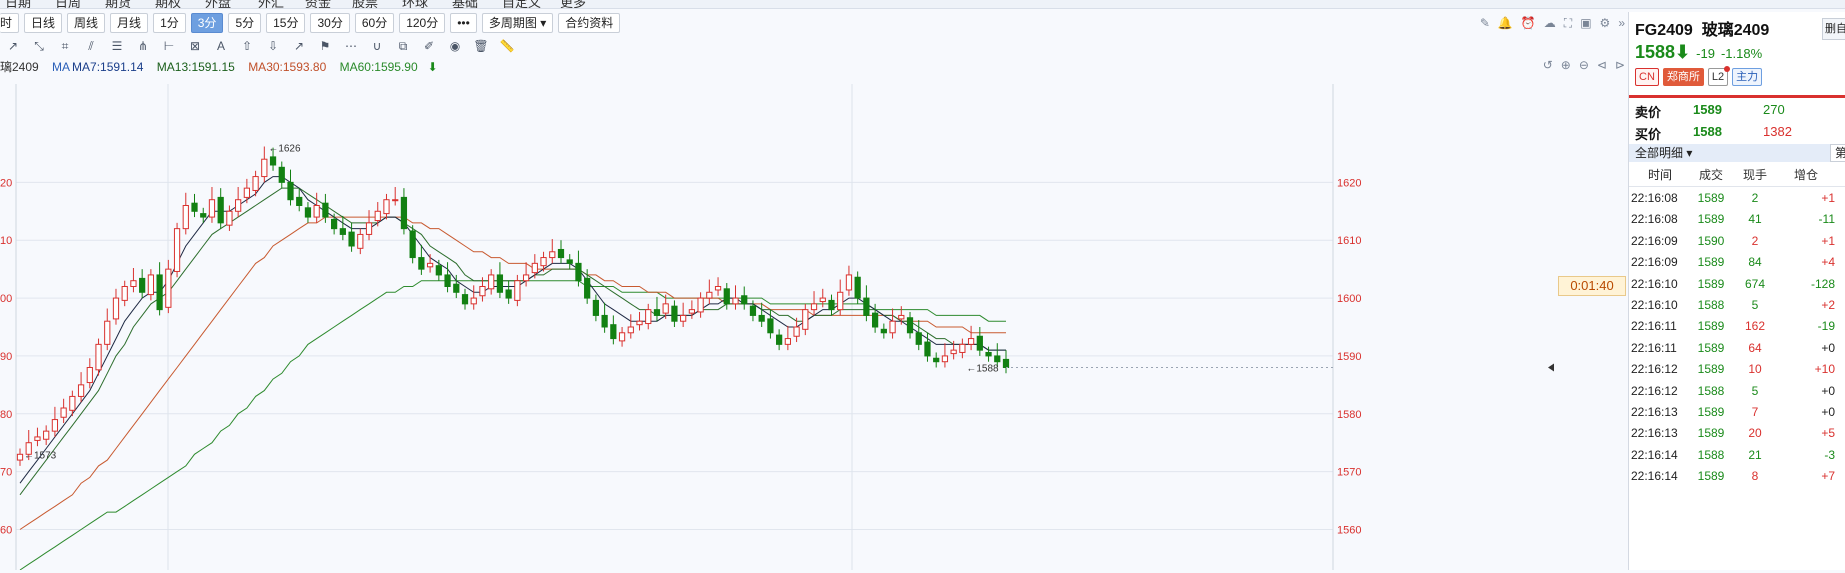 This screenshot has height=573, width=1845. What do you see at coordinates (65, 46) in the screenshot?
I see `crop-tool-icon: ⌗` at bounding box center [65, 46].